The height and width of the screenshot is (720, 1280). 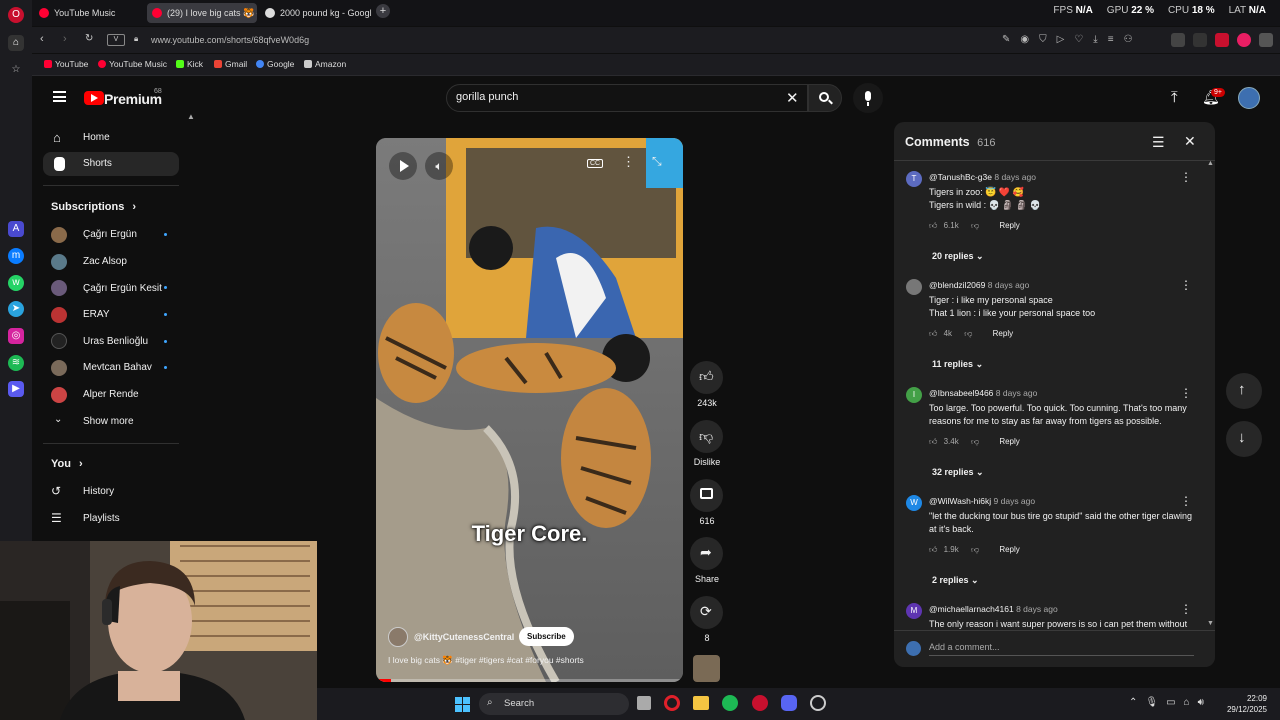 What do you see at coordinates (706, 553) in the screenshot?
I see `share-button: ➦` at bounding box center [706, 553].